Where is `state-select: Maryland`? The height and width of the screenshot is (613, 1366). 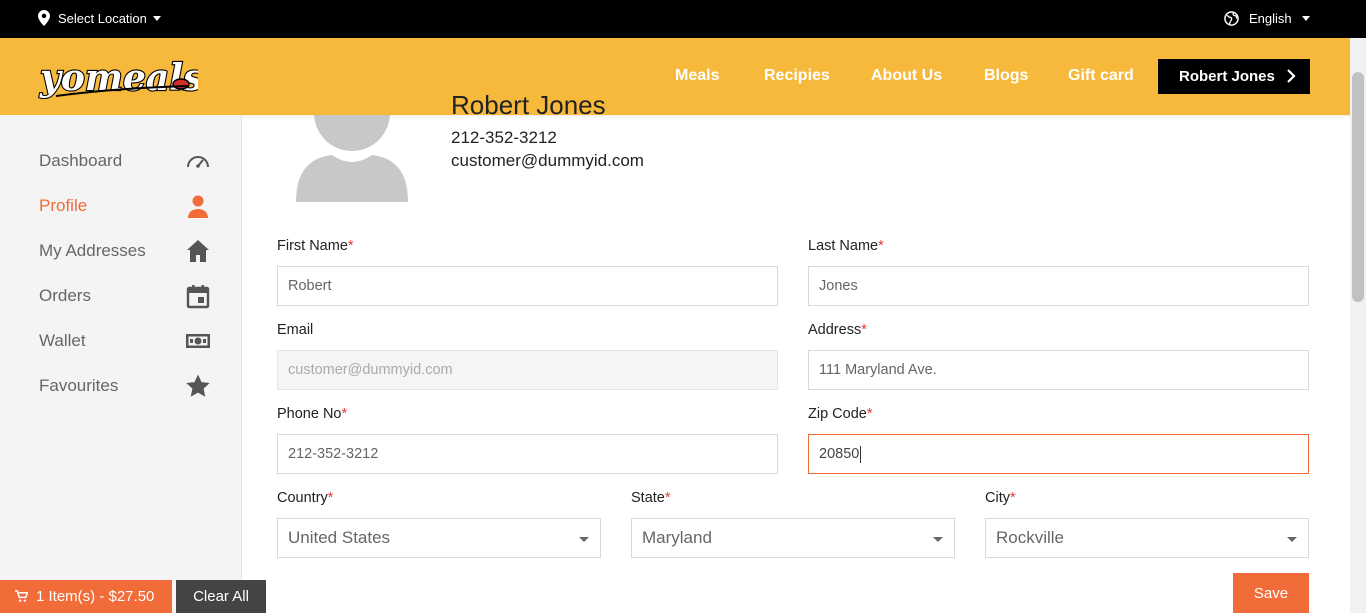
state-select: Maryland is located at coordinates (793, 538).